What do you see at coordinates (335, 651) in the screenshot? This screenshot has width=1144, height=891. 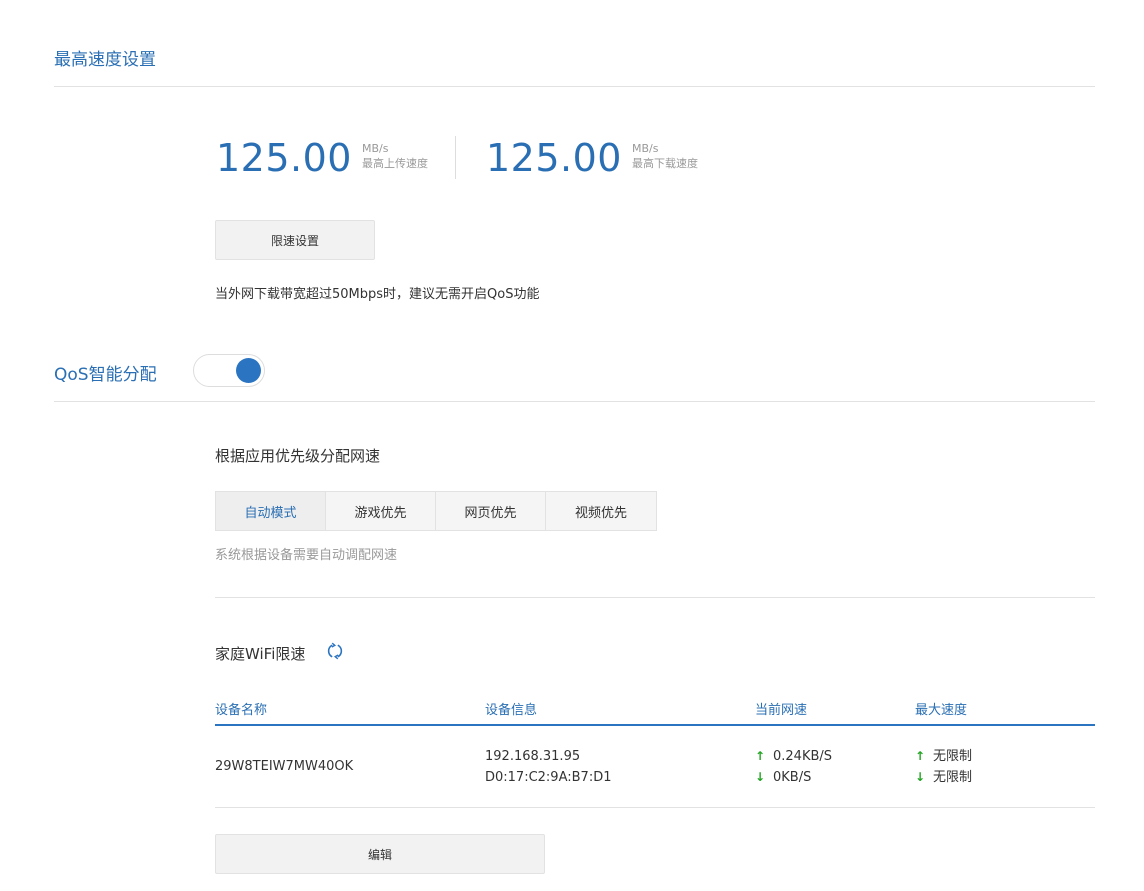 I see `refresh-icon` at bounding box center [335, 651].